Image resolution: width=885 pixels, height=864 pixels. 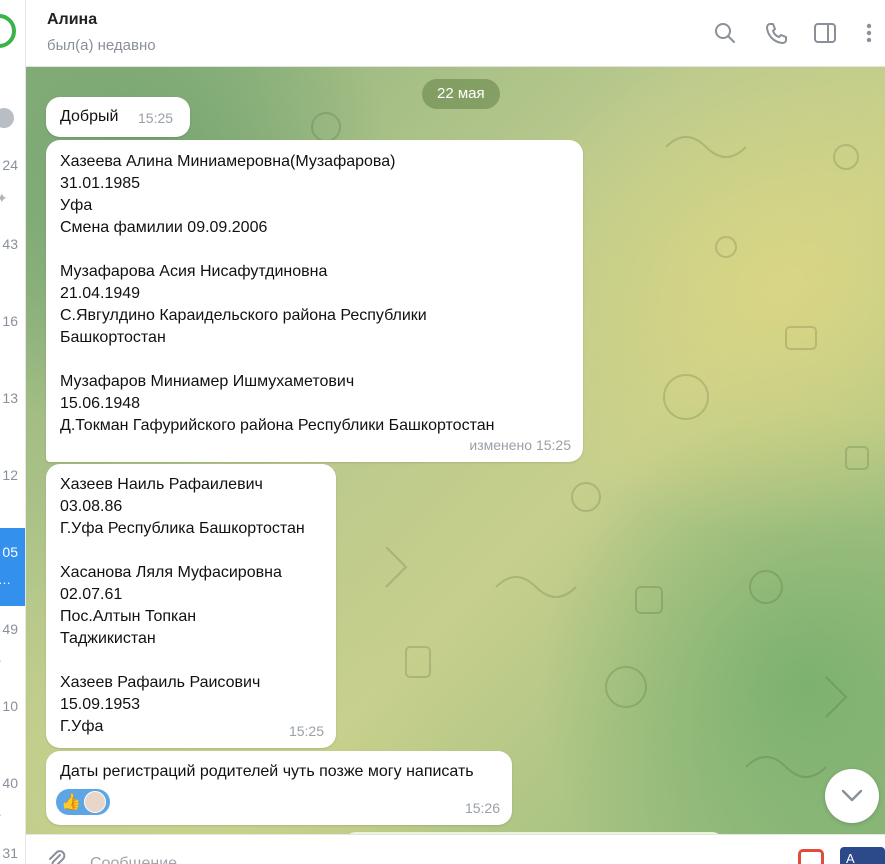 What do you see at coordinates (207, 381) in the screenshot?
I see `message-line: Музафаров Миниамер Ишмухаметович` at bounding box center [207, 381].